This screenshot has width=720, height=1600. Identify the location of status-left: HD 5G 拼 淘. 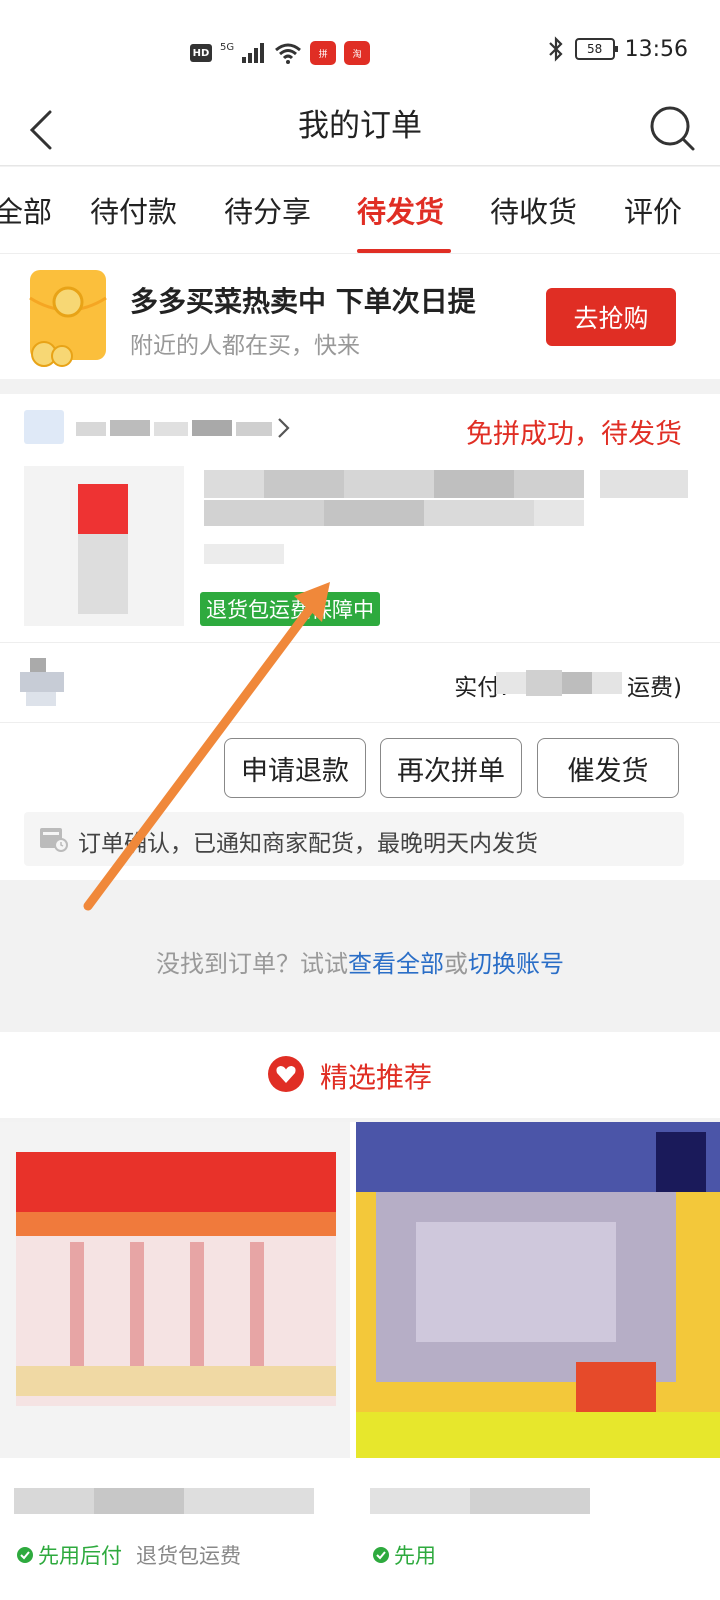
(280, 53).